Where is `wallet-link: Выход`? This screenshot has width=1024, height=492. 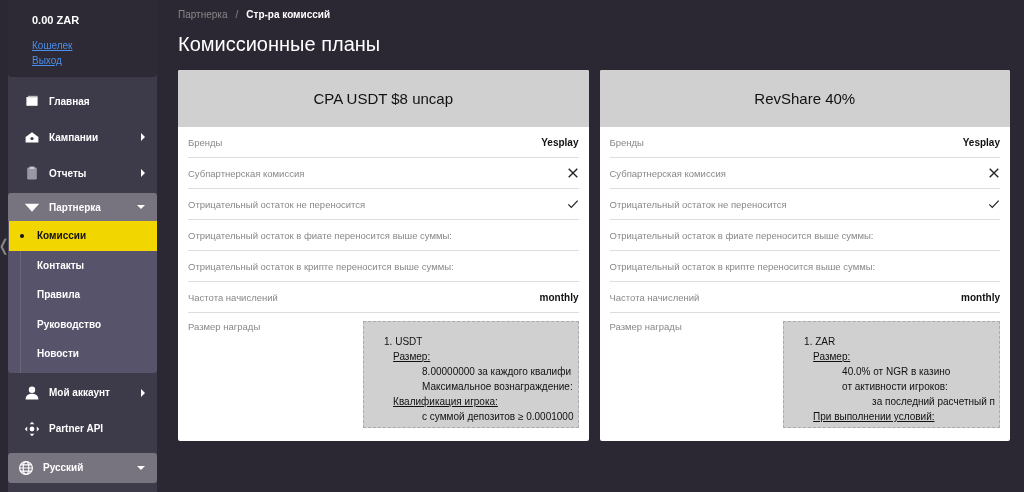
wallet-link: Выход is located at coordinates (88, 60).